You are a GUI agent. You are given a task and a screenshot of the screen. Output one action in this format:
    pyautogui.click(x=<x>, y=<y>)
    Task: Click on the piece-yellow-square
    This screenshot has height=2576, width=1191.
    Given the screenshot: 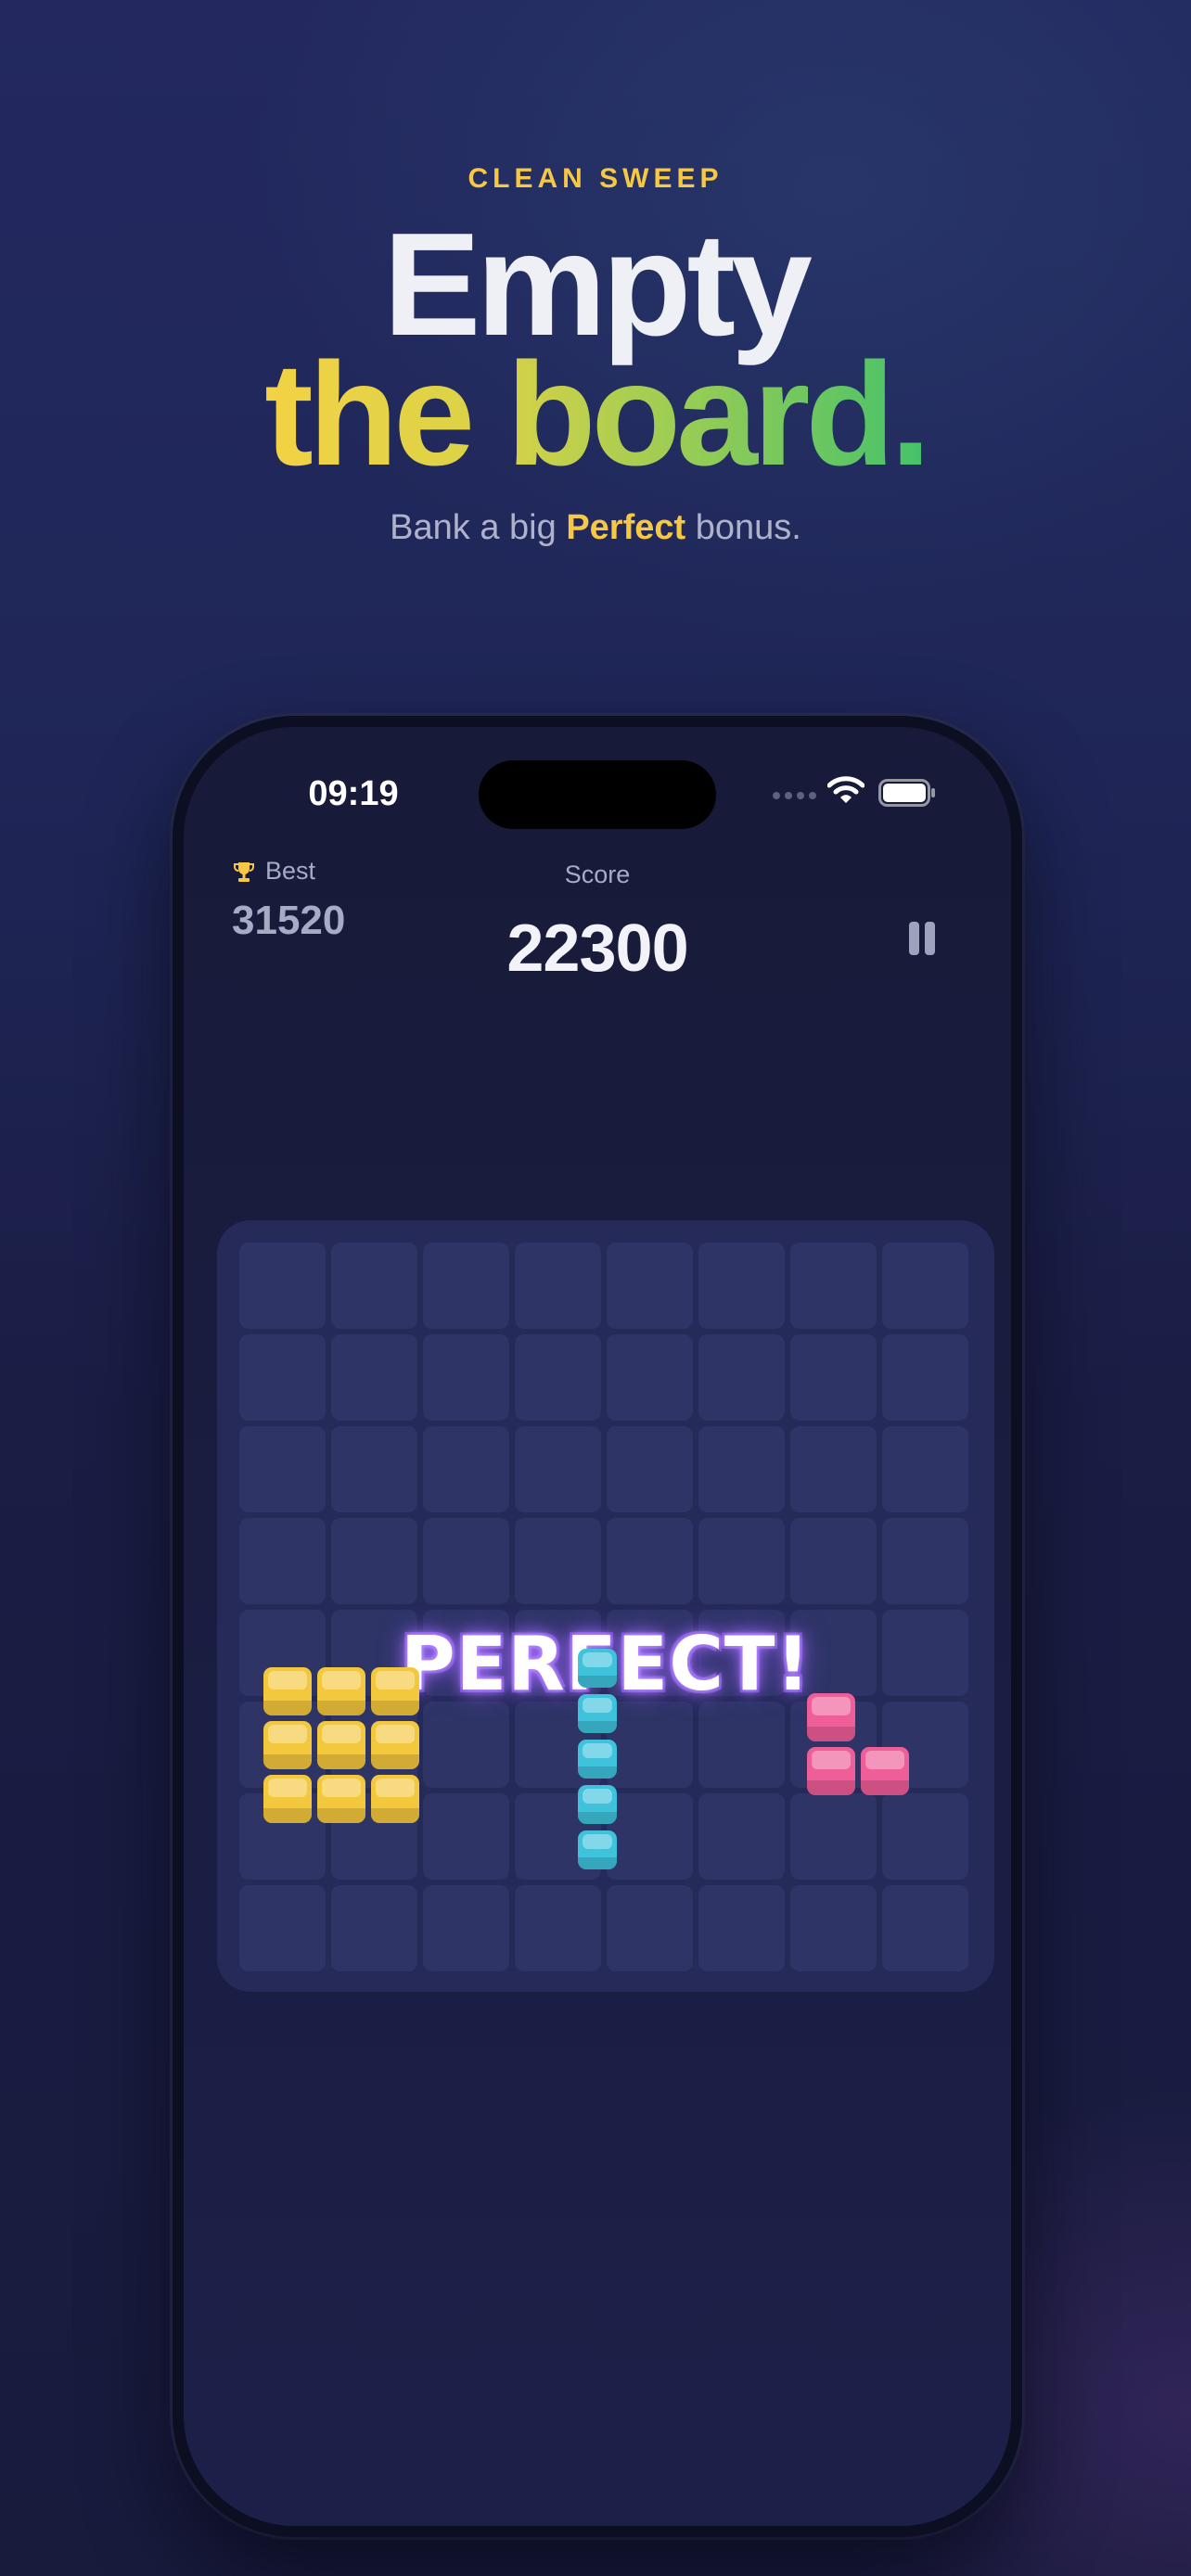 What is the action you would take?
    pyautogui.click(x=341, y=1745)
    